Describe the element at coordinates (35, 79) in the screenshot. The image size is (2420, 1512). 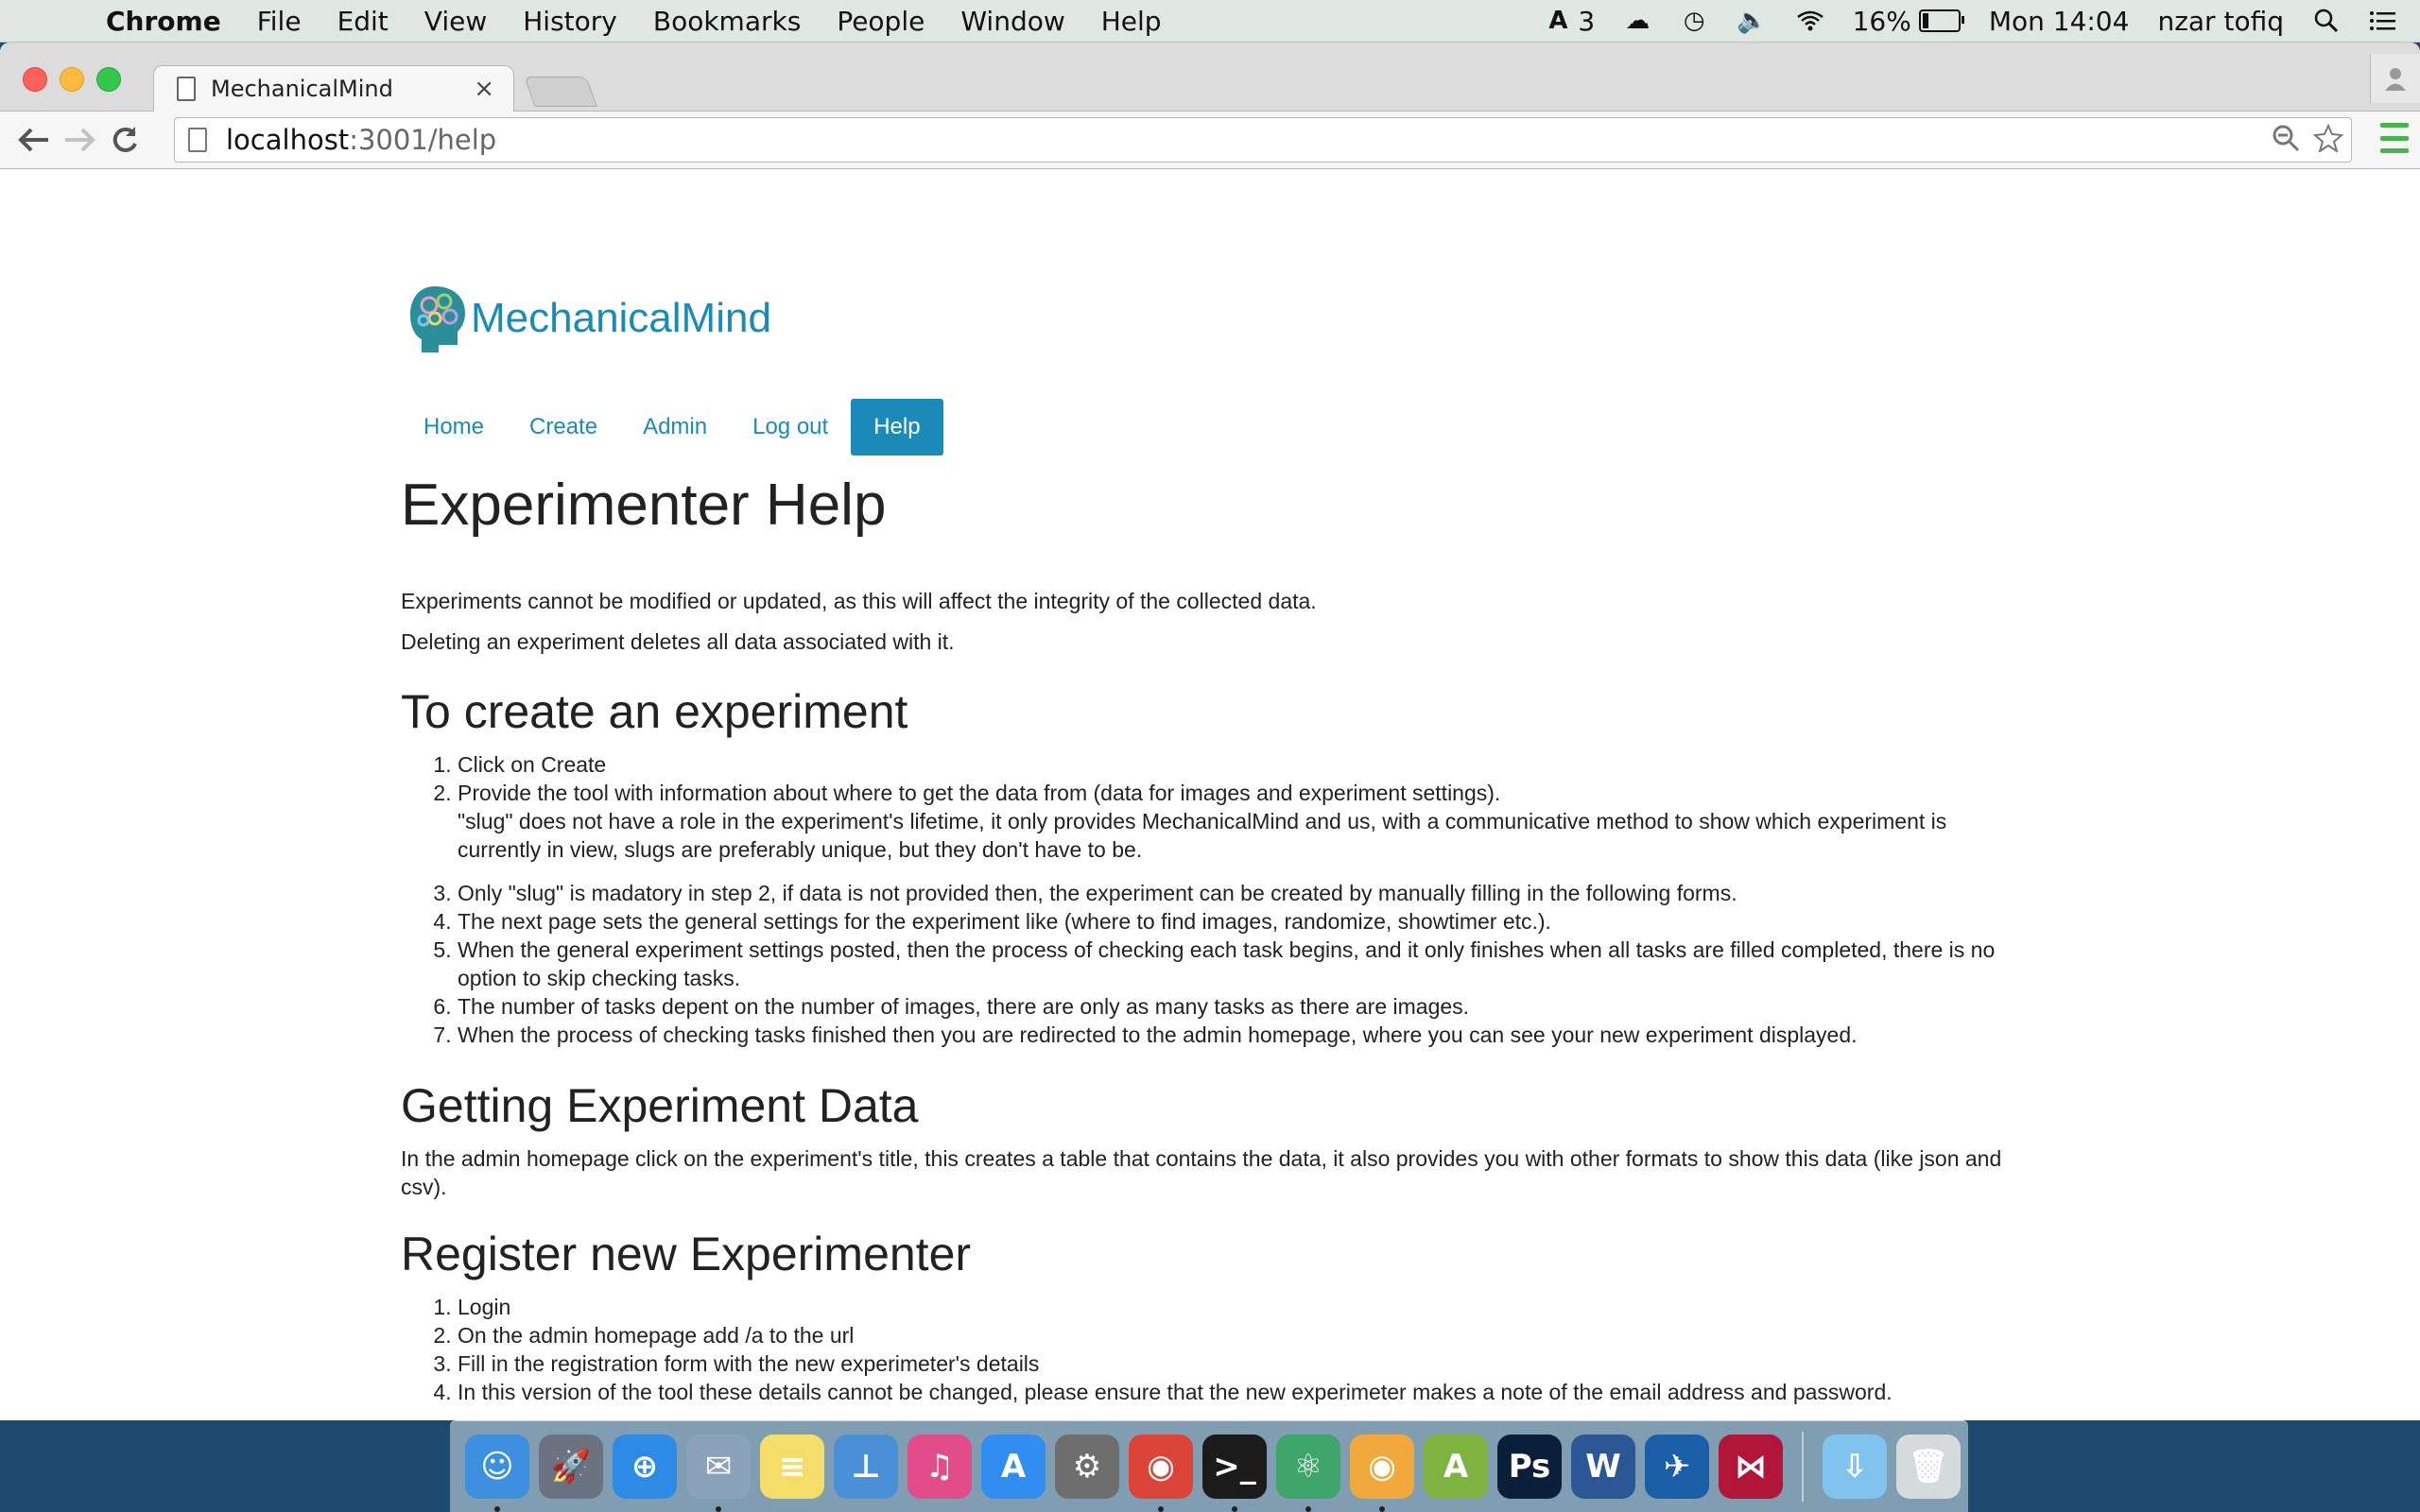
I see `window-close-button` at that location.